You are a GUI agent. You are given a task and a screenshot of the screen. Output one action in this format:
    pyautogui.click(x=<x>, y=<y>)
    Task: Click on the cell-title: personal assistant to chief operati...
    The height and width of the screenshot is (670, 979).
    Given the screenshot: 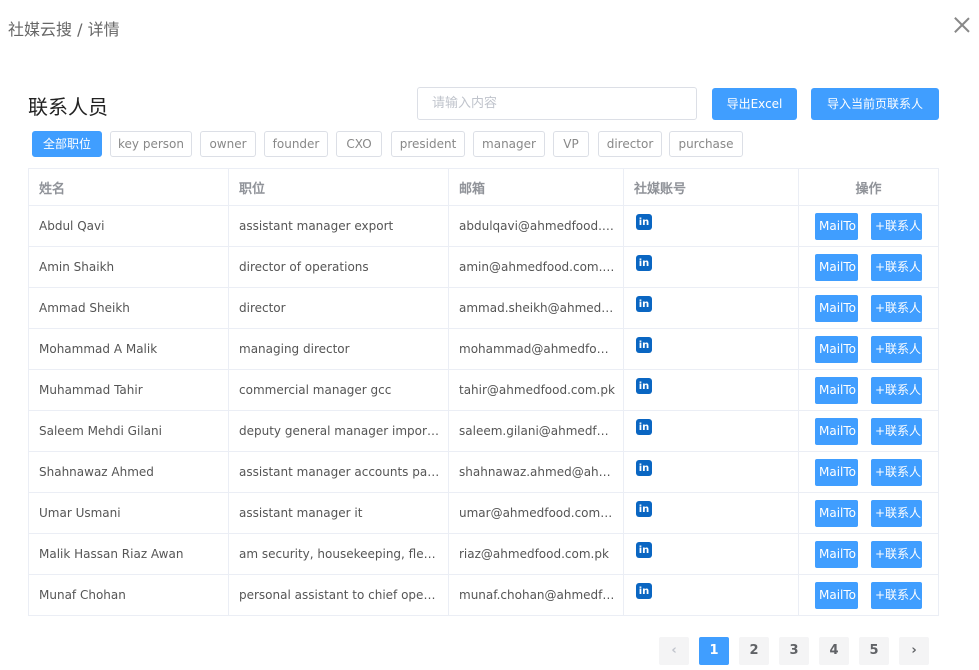 What is the action you would take?
    pyautogui.click(x=339, y=595)
    